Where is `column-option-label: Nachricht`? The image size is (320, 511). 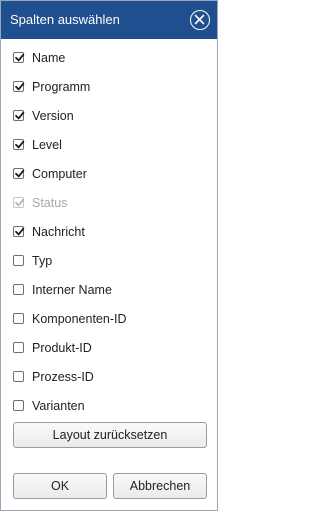
column-option-label: Nachricht is located at coordinates (58, 231).